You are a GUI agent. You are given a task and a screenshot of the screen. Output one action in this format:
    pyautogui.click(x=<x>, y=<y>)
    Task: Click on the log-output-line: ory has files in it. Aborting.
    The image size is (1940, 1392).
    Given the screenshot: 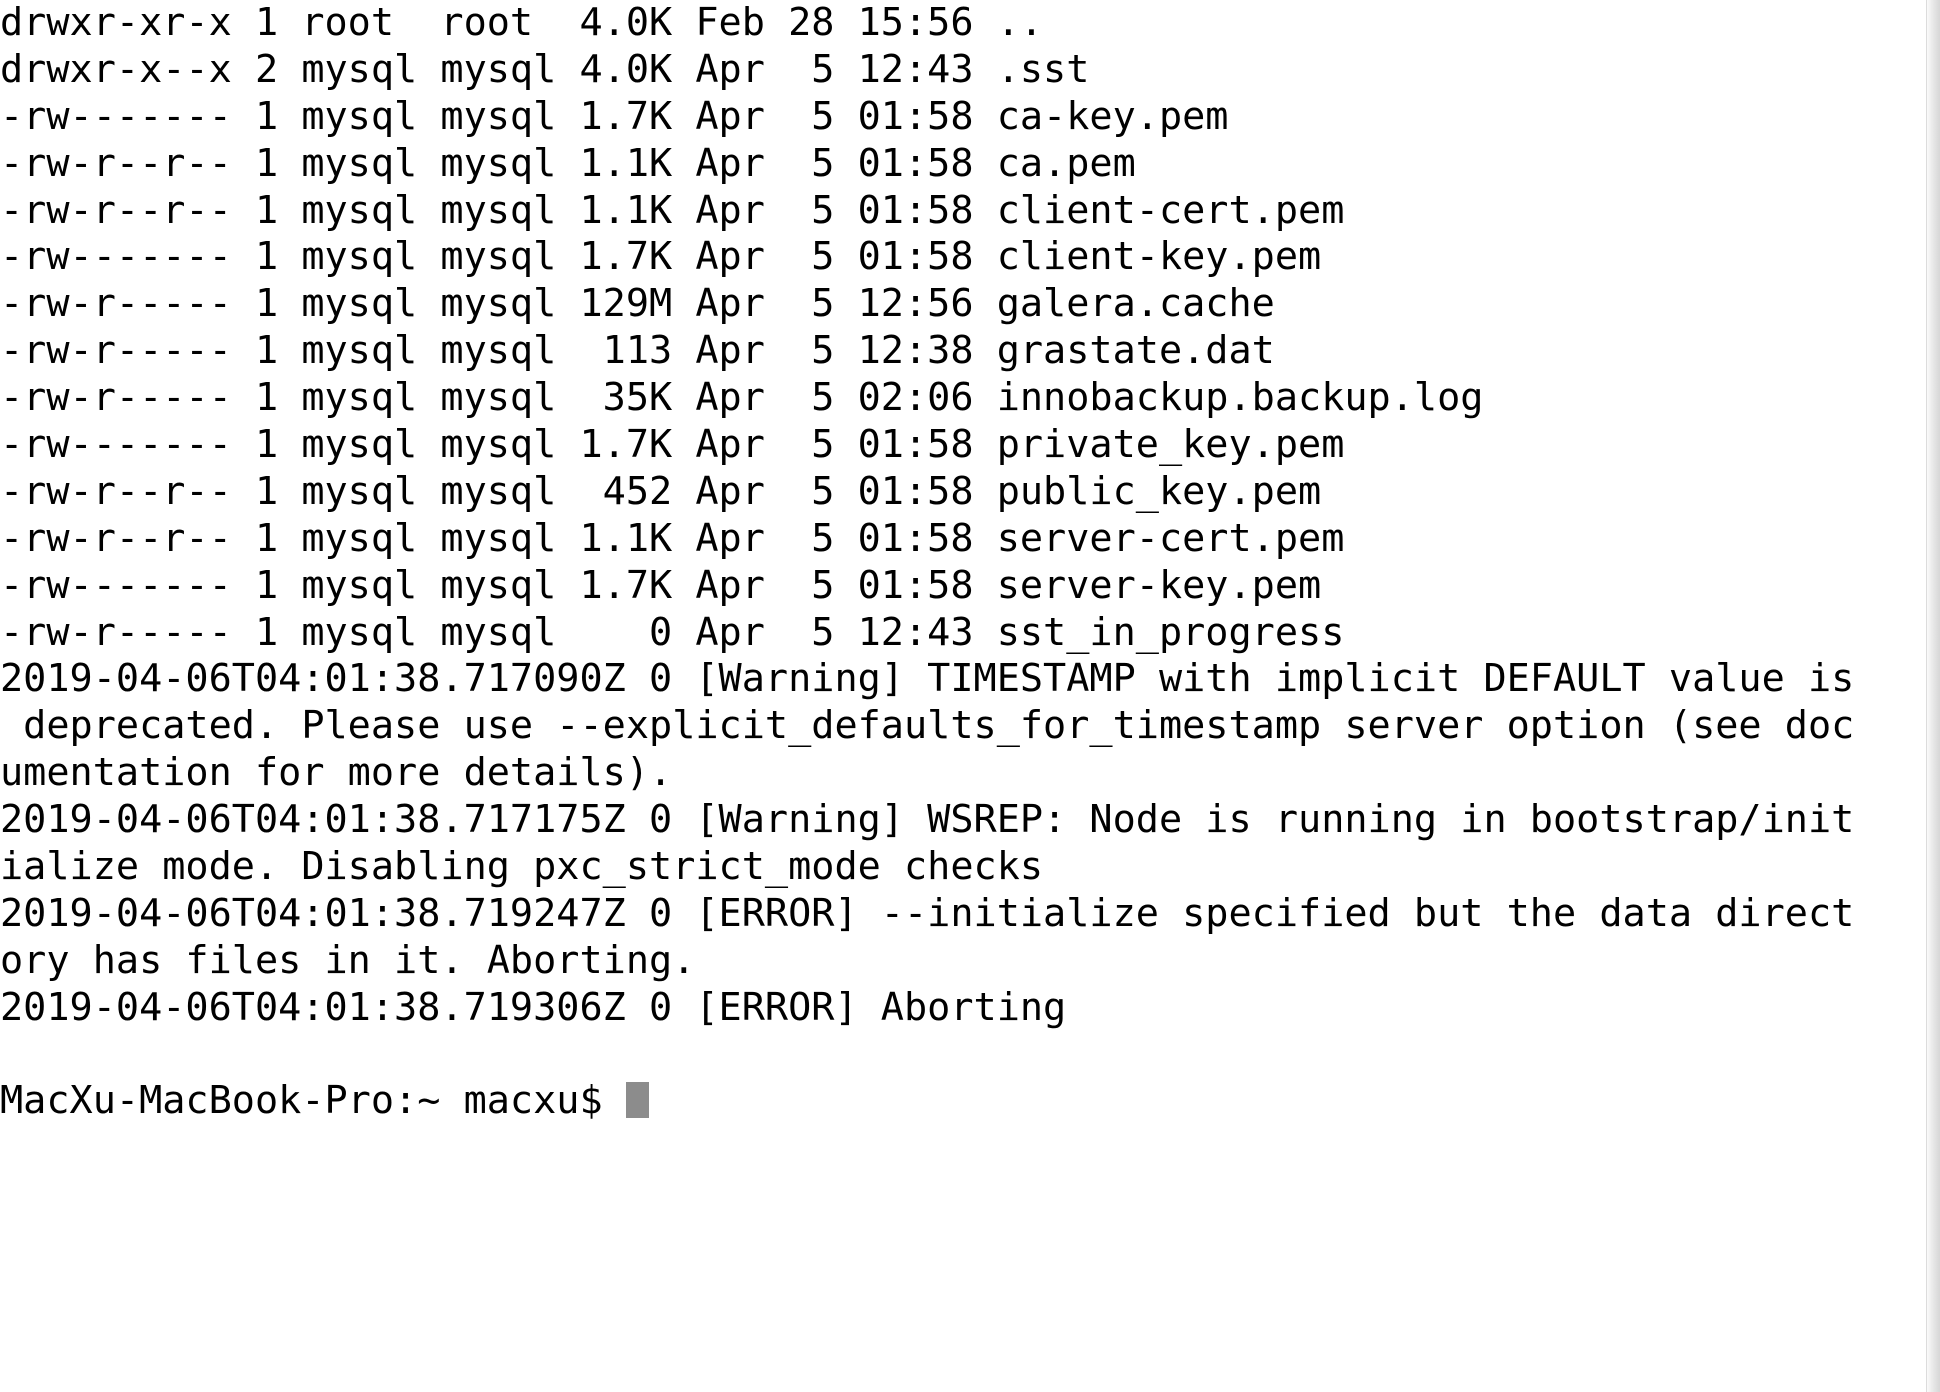 What is the action you would take?
    pyautogui.click(x=348, y=960)
    